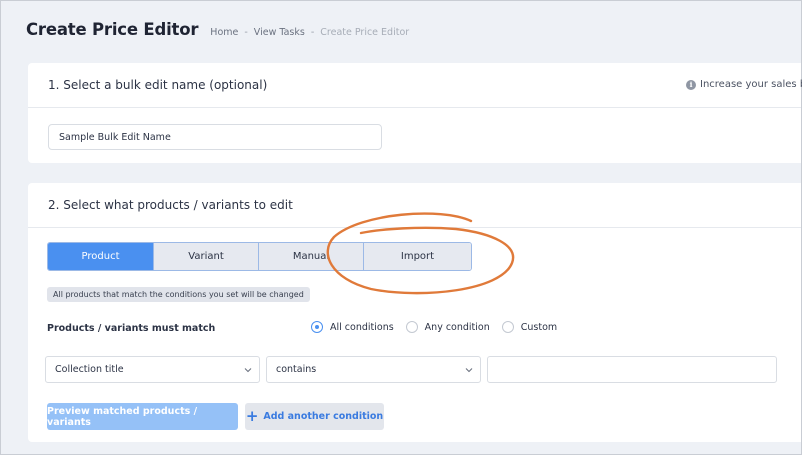 The image size is (802, 455). I want to click on radio-label: Custom, so click(539, 327).